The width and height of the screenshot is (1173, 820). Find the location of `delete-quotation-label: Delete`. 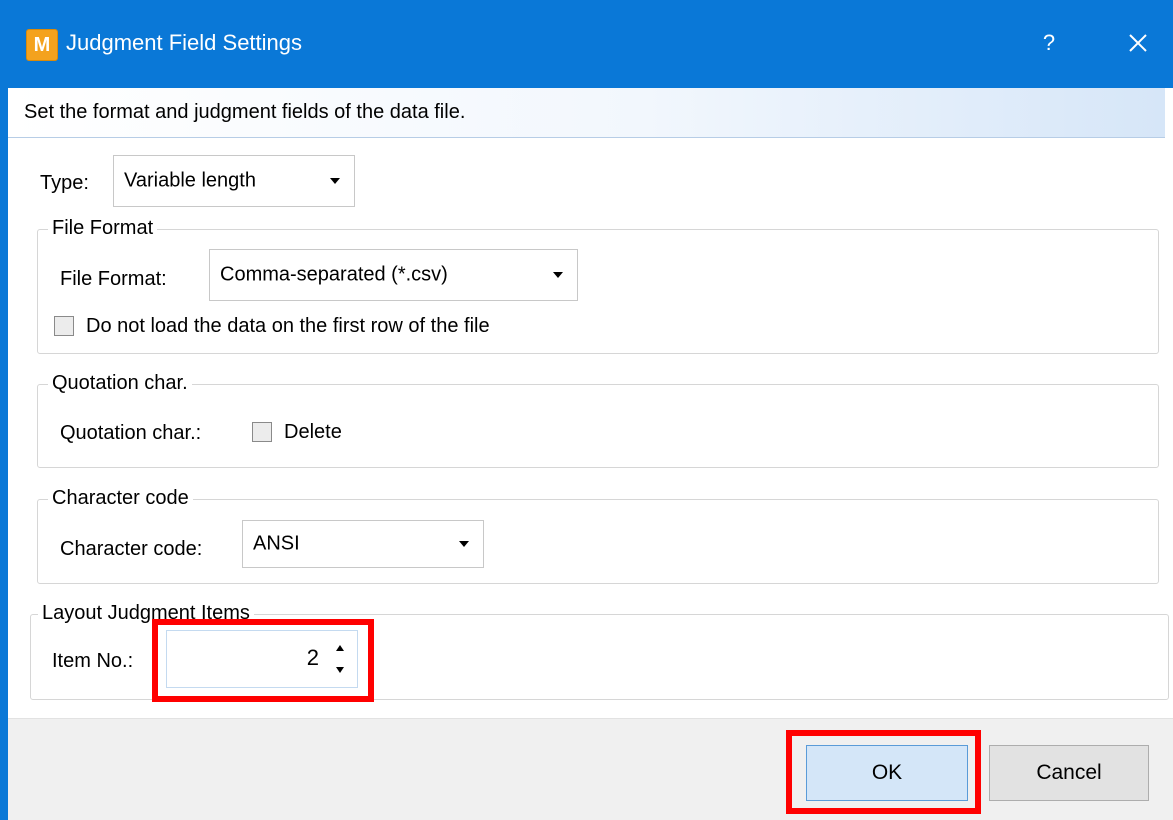

delete-quotation-label: Delete is located at coordinates (313, 432).